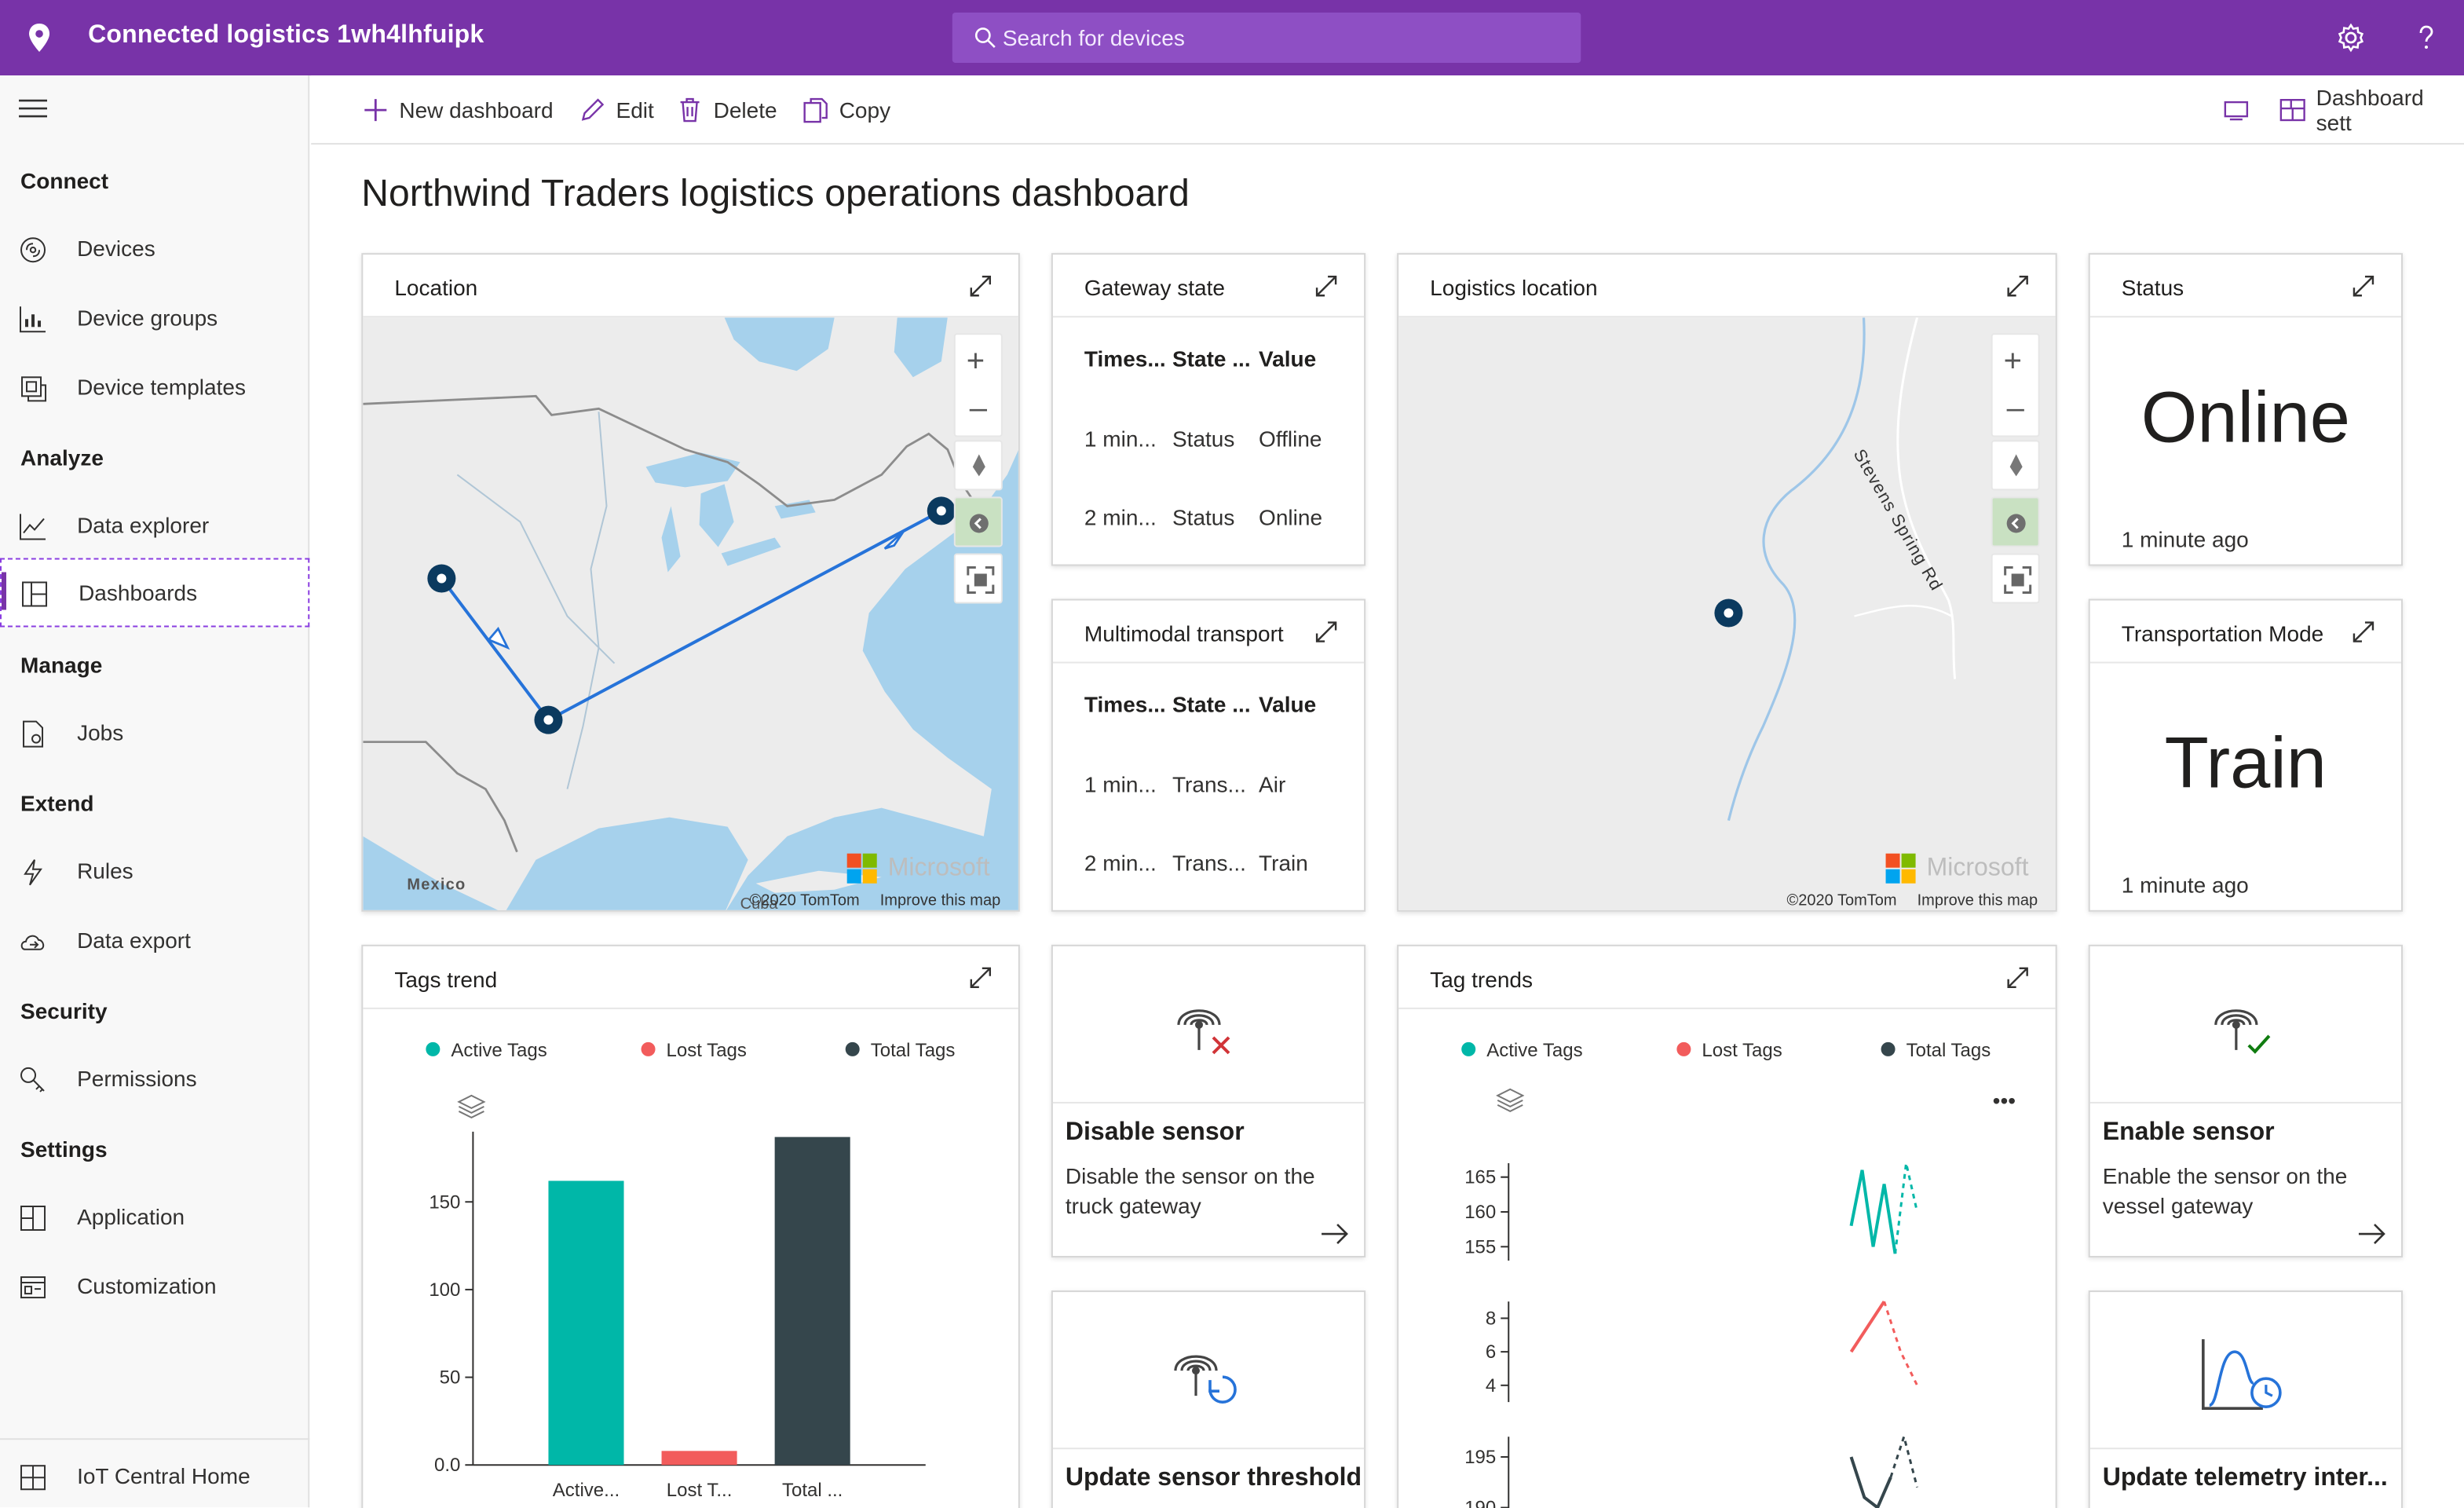  I want to click on telemetry-interval-icon, so click(2242, 1374).